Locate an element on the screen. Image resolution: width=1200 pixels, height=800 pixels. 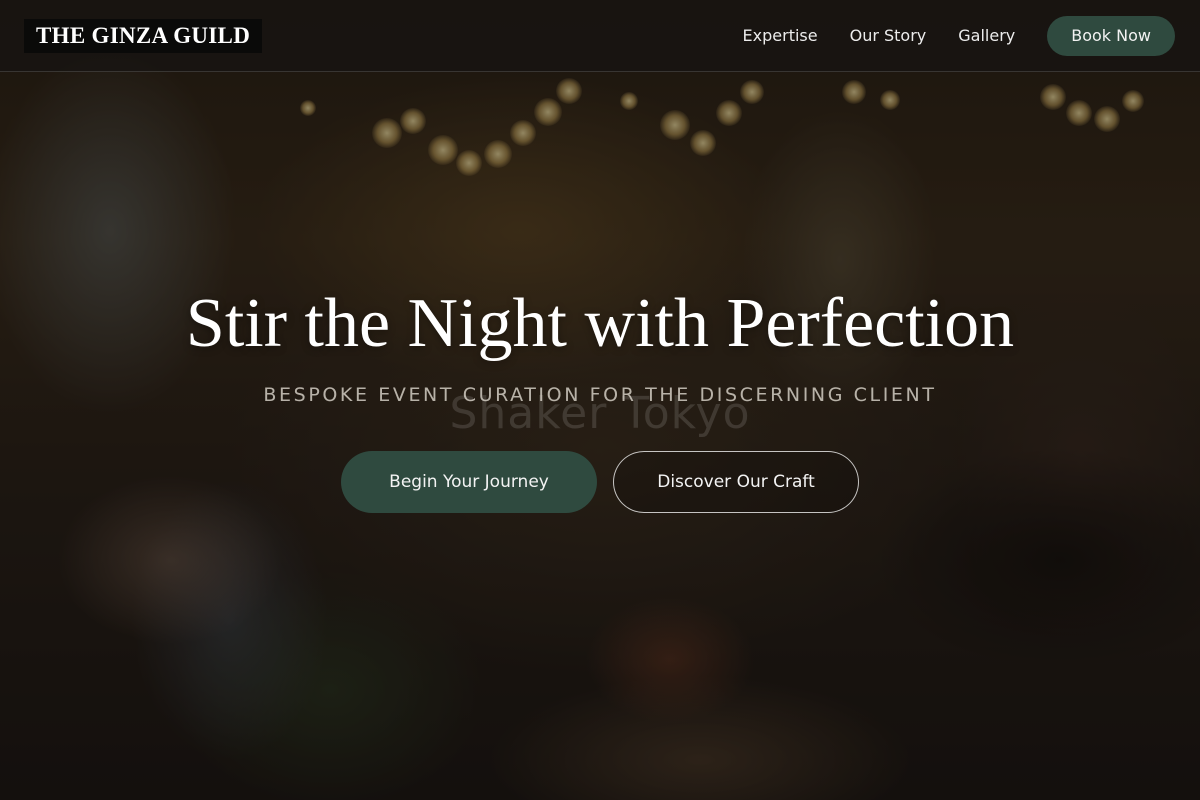
brand-logo: THE GINZA GUILD is located at coordinates (143, 36).